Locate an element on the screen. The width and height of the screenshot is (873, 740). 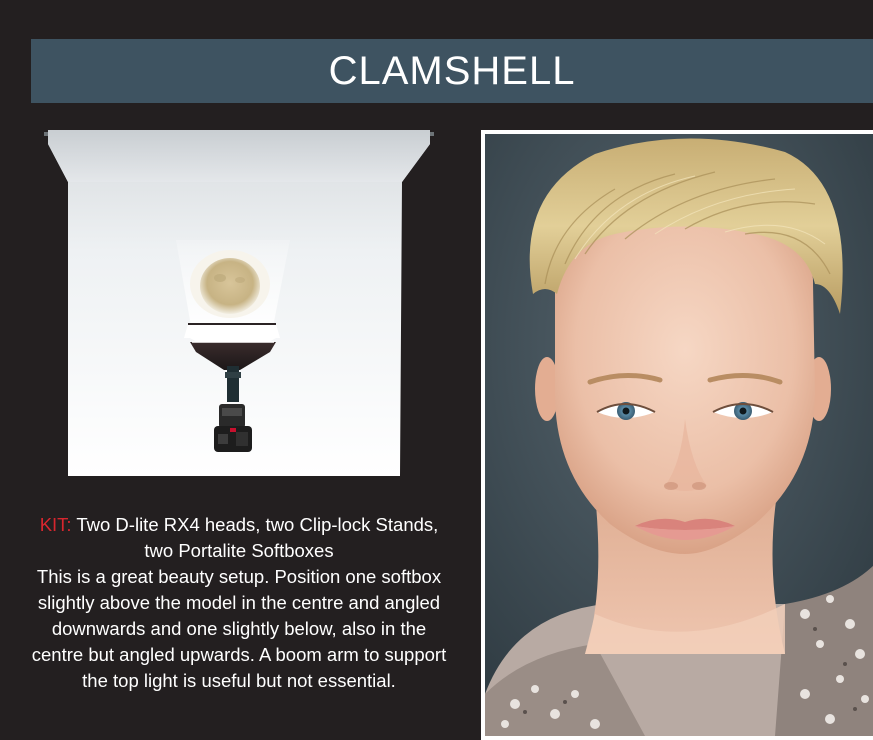
page-title: CLAMSHELL is located at coordinates (452, 70).